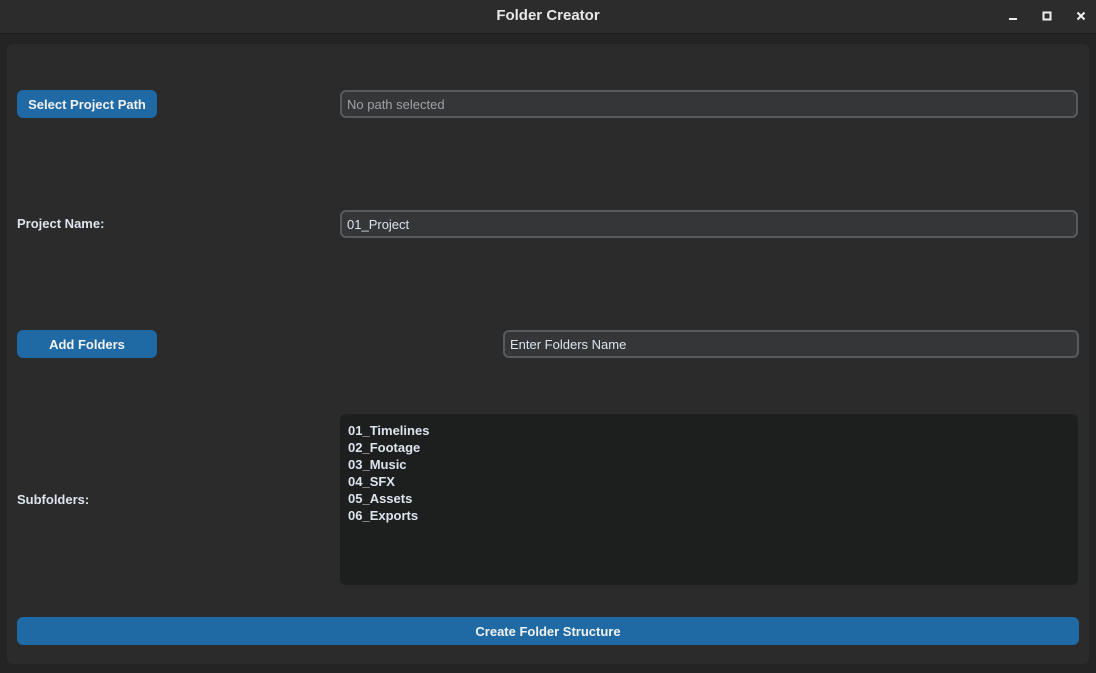 The width and height of the screenshot is (1096, 673). What do you see at coordinates (377, 464) in the screenshot?
I see `list-item: 03_Music` at bounding box center [377, 464].